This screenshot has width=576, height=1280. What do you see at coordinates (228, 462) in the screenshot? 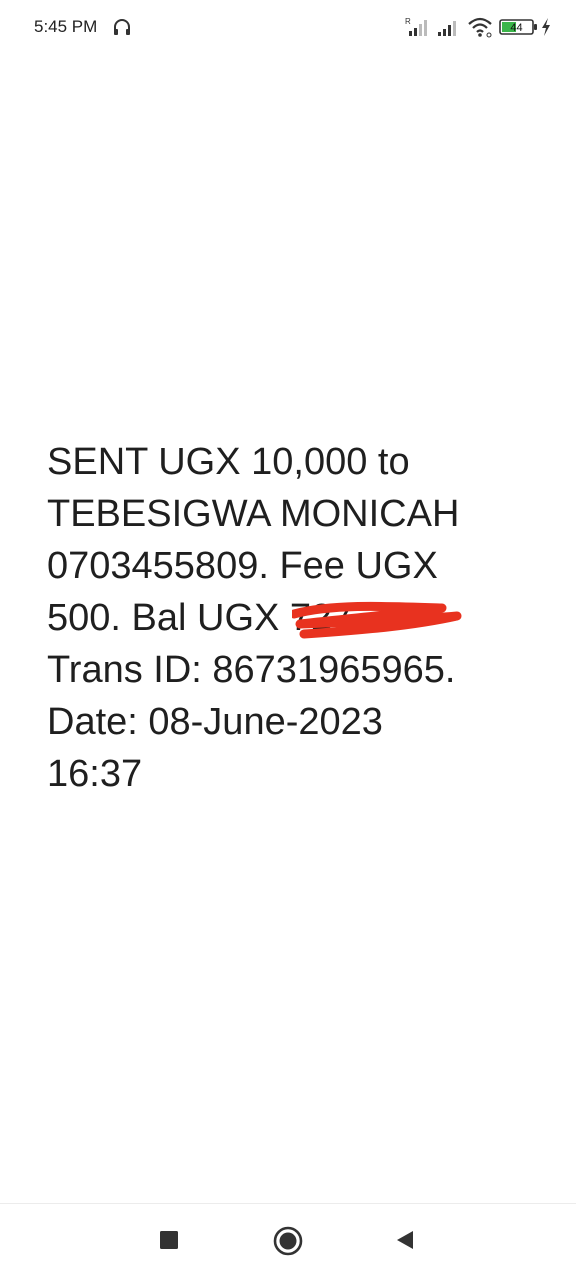
I see `message-line: SENT UGX 10,000 to` at bounding box center [228, 462].